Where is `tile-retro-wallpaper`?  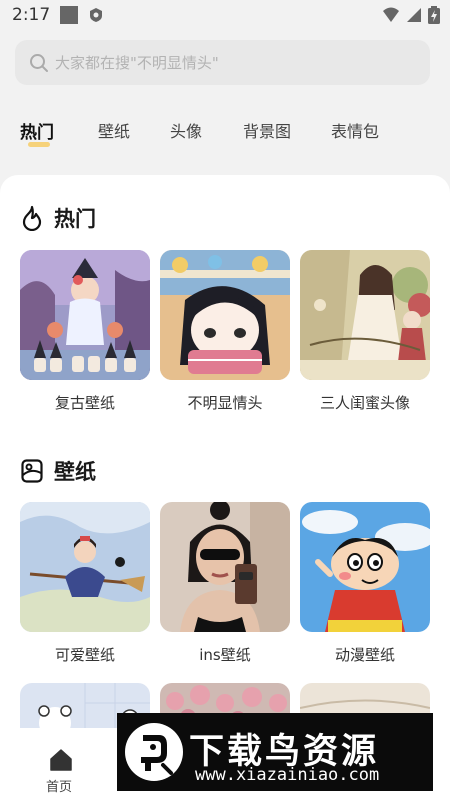 tile-retro-wallpaper is located at coordinates (85, 315).